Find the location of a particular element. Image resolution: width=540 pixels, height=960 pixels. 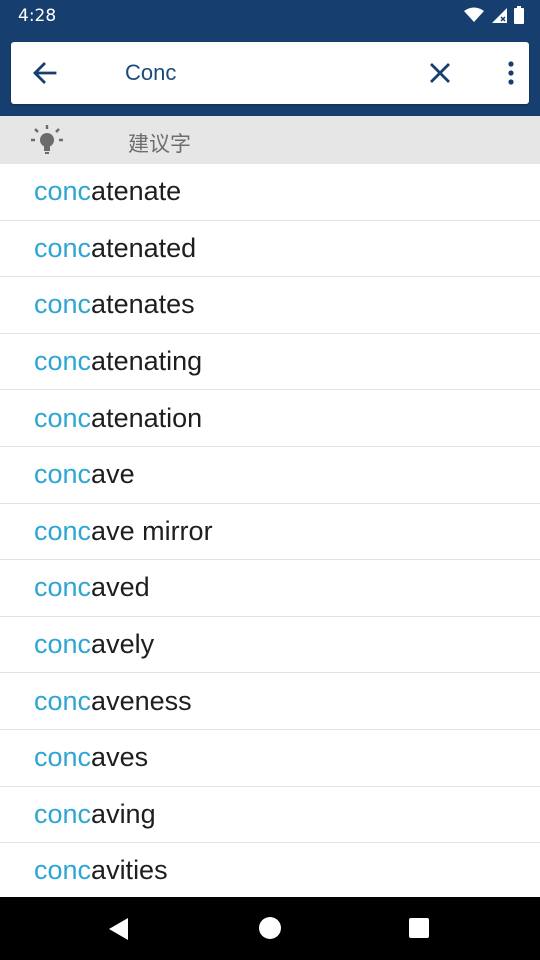

nav-recents-icon is located at coordinates (419, 928).